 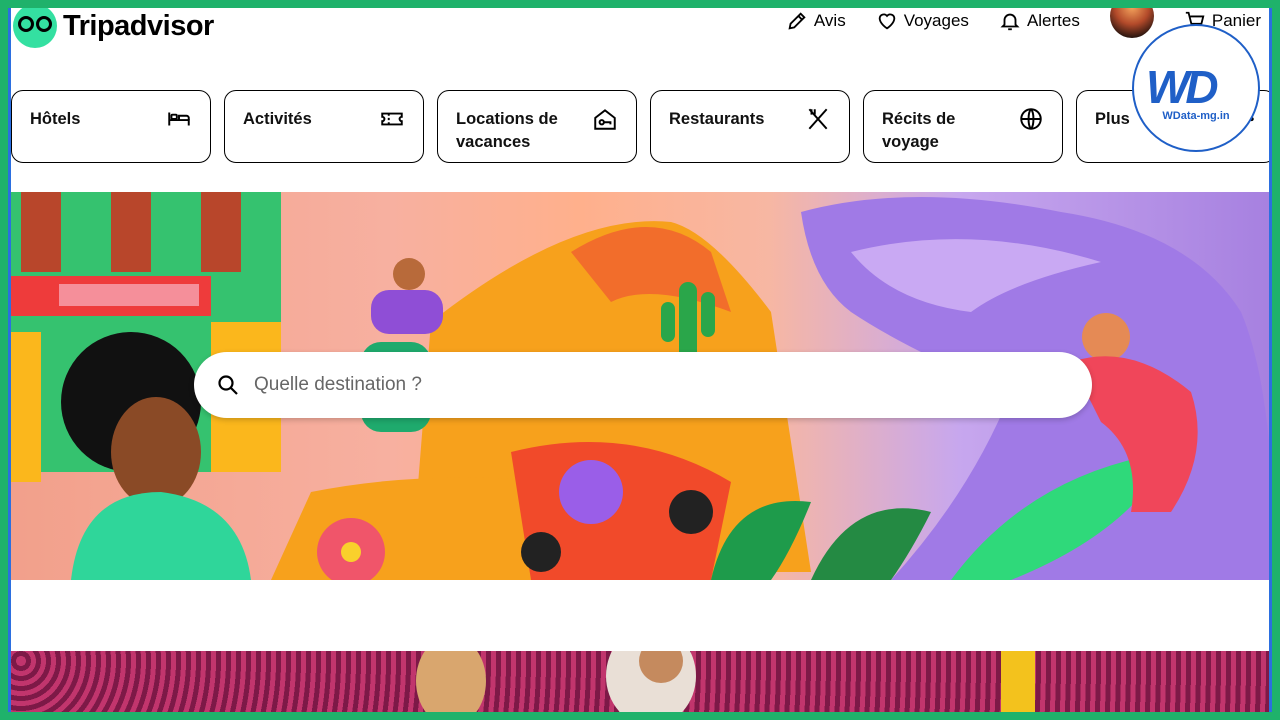 What do you see at coordinates (919, 130) in the screenshot?
I see `tab-label: Récits de voyage` at bounding box center [919, 130].